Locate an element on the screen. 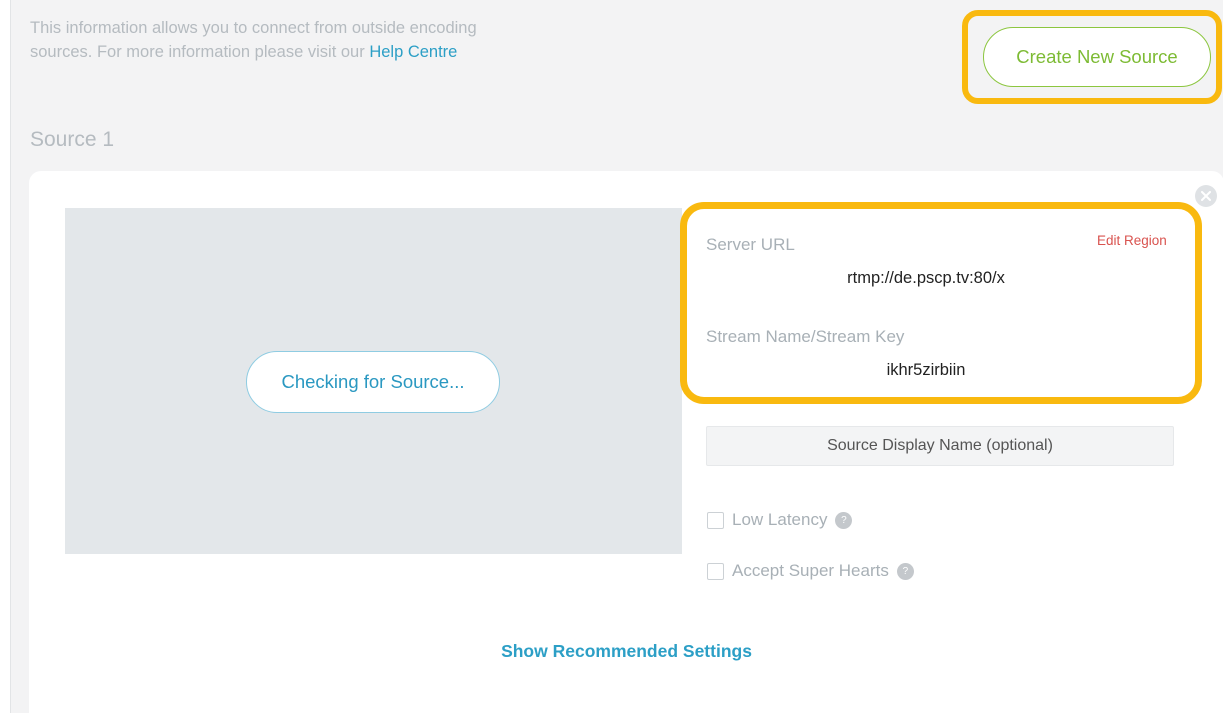  show-recommended-settings-link: Show Recommended Settings is located at coordinates (626, 651).